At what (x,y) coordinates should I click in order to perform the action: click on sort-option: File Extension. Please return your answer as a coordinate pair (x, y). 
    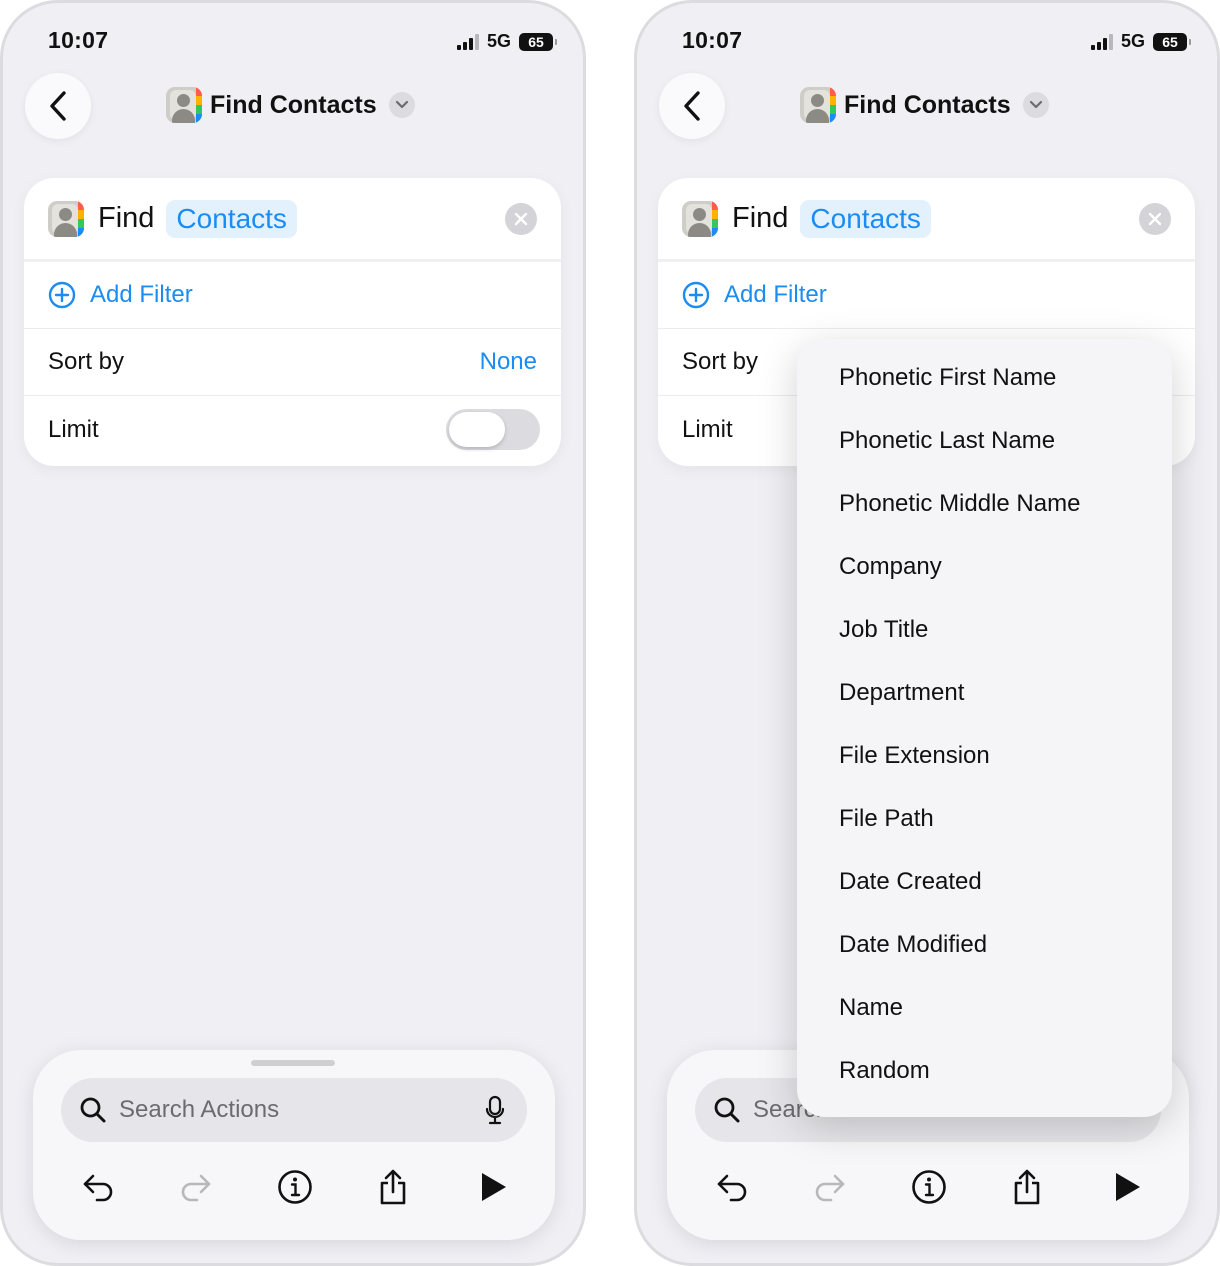
    Looking at the image, I should click on (984, 755).